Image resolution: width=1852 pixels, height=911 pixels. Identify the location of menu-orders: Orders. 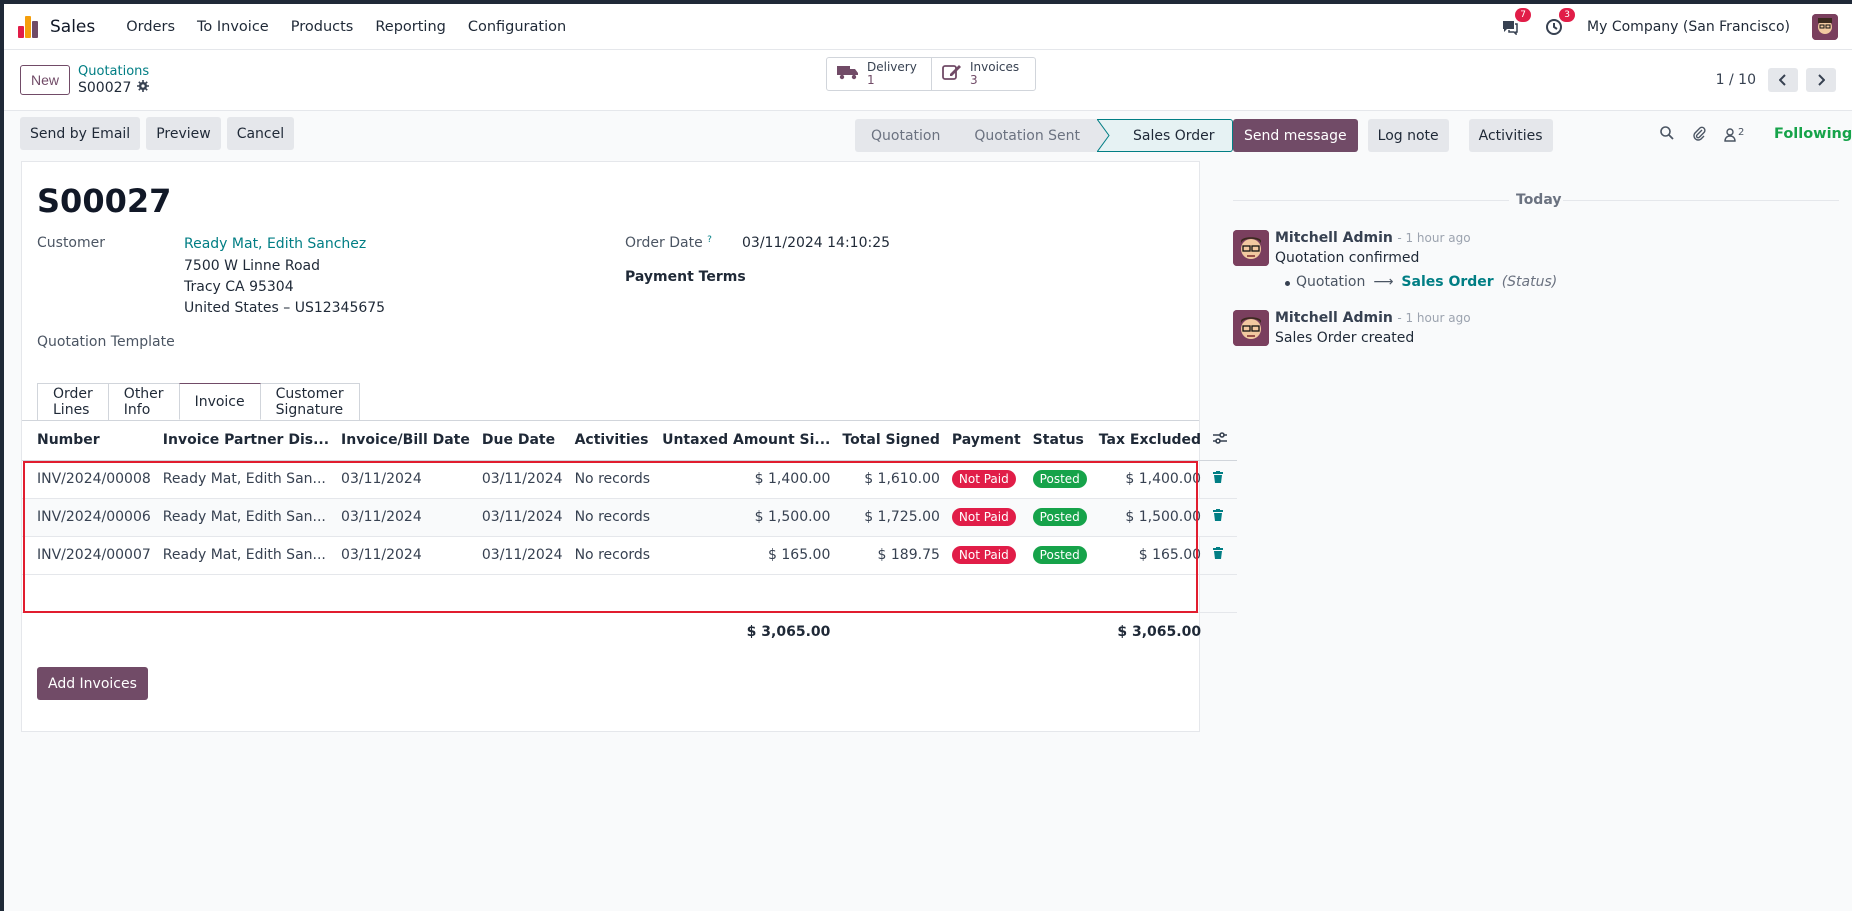
(150, 27).